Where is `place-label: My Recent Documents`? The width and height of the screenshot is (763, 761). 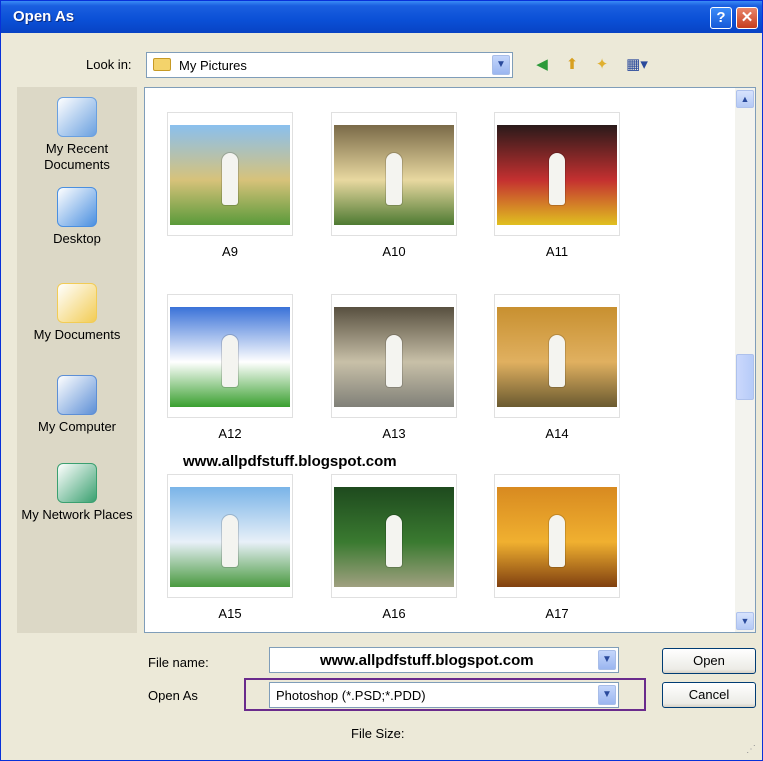 place-label: My Recent Documents is located at coordinates (77, 156).